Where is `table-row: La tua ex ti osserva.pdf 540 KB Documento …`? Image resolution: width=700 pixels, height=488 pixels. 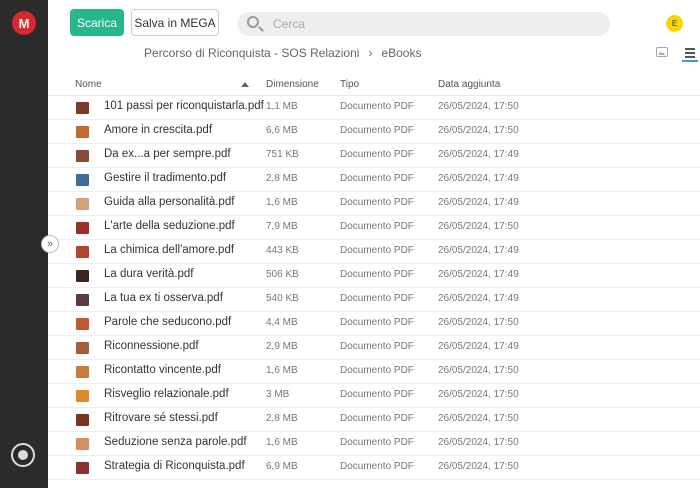 table-row: La tua ex ti osserva.pdf 540 KB Documento … is located at coordinates (374, 300).